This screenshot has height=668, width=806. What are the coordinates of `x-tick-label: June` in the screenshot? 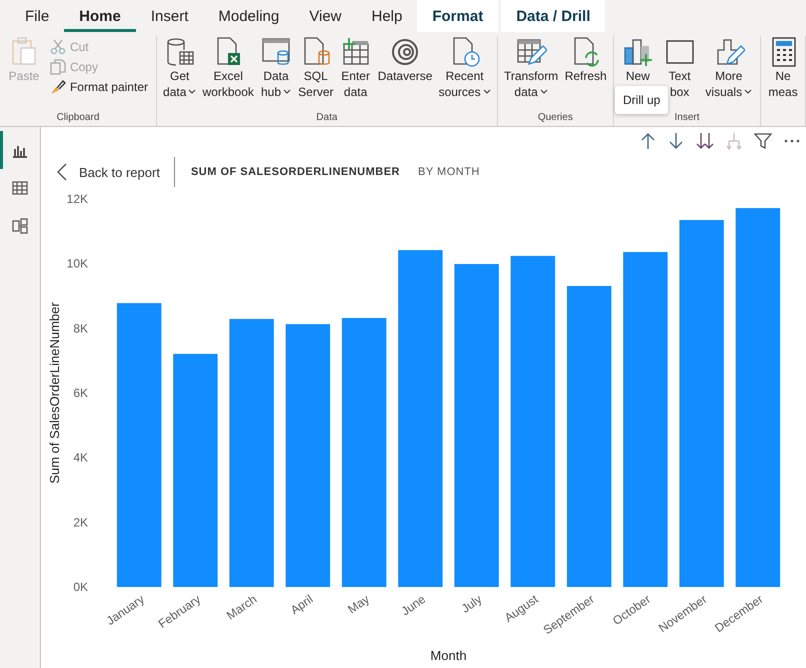 It's located at (413, 605).